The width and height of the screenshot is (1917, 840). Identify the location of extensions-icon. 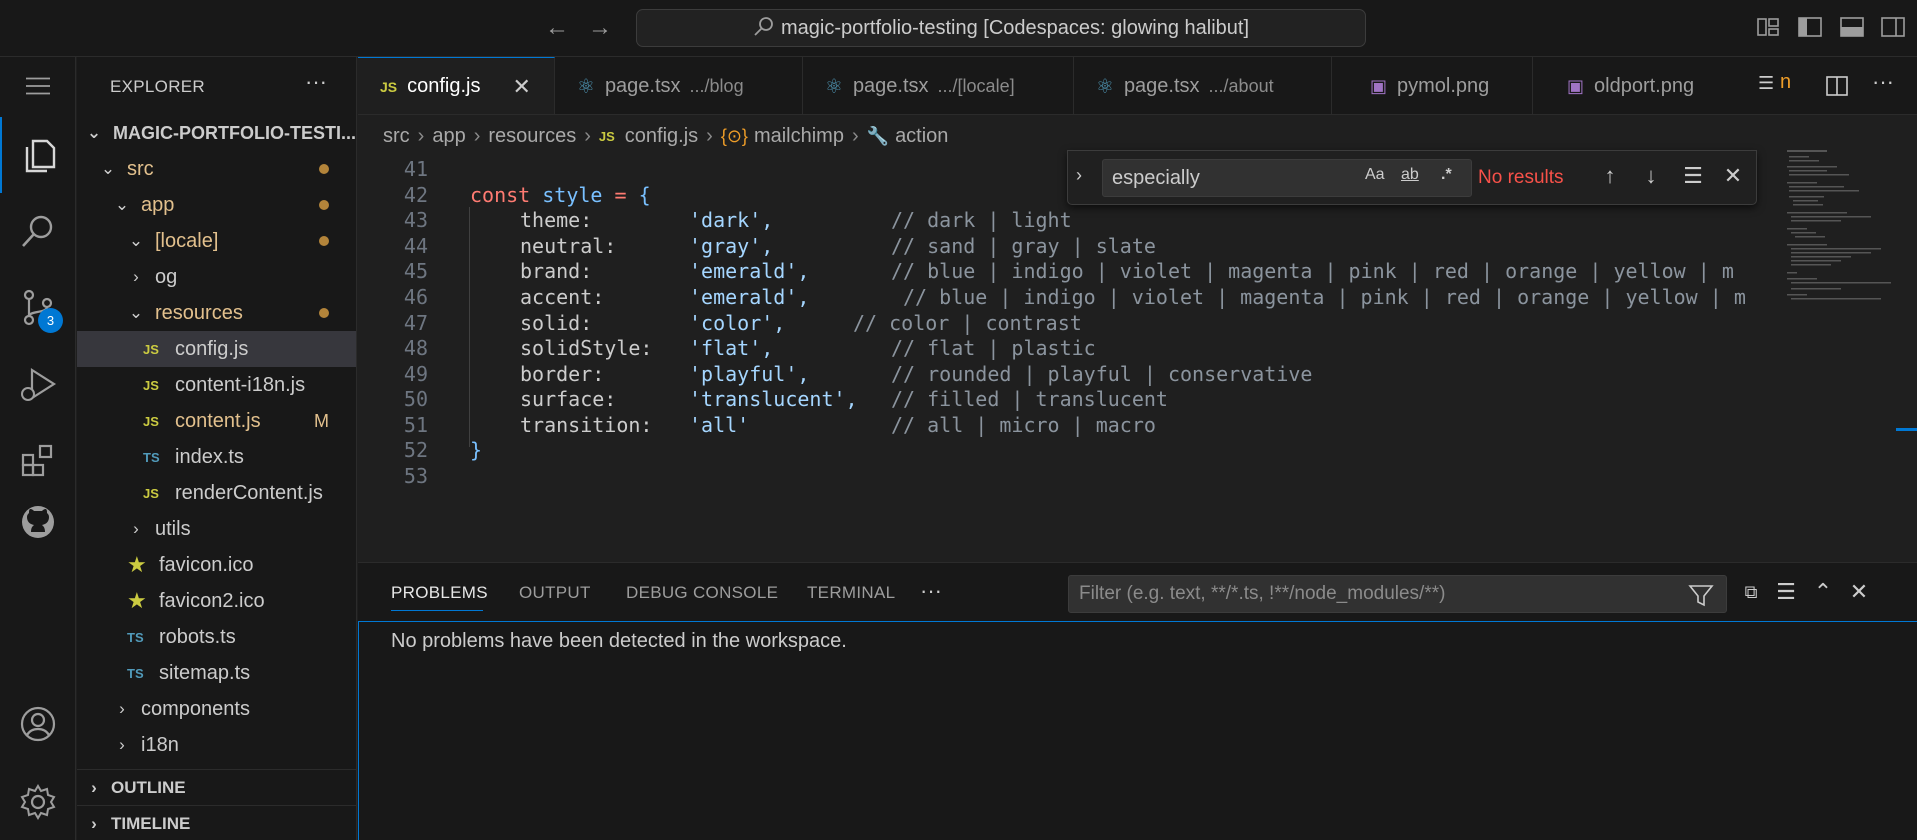
(38, 460).